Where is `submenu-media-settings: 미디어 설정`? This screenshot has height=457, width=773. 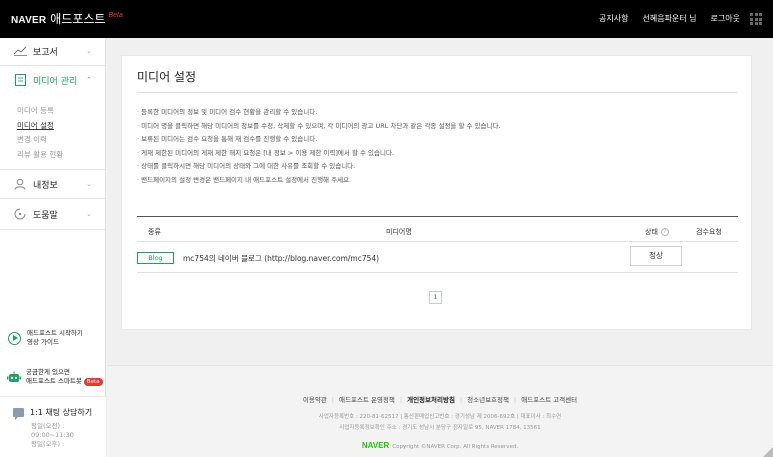 submenu-media-settings: 미디어 설정 is located at coordinates (40, 126).